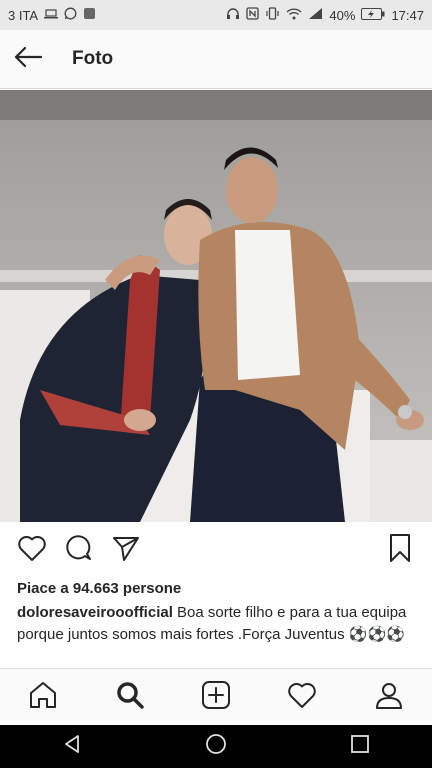 This screenshot has width=432, height=768. I want to click on send-icon, so click(126, 550).